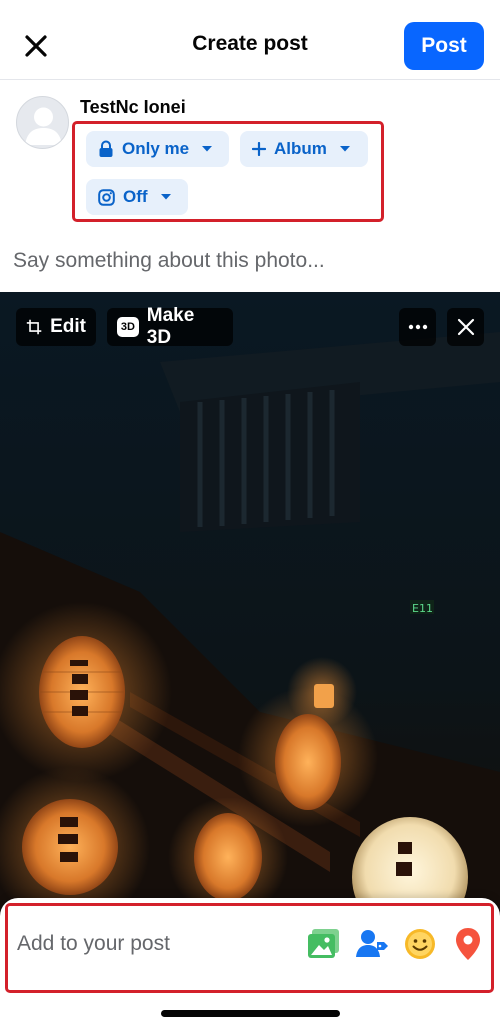  Describe the element at coordinates (128, 327) in the screenshot. I see `3d-icon: 3D` at that location.